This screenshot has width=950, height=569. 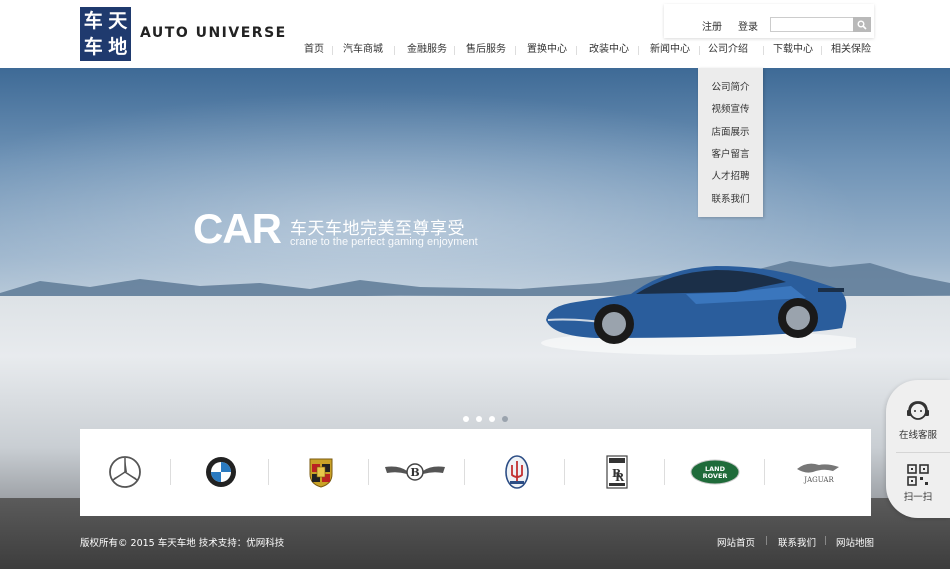 I want to click on jaguar-logo-icon: JAGUAR, so click(x=818, y=473).